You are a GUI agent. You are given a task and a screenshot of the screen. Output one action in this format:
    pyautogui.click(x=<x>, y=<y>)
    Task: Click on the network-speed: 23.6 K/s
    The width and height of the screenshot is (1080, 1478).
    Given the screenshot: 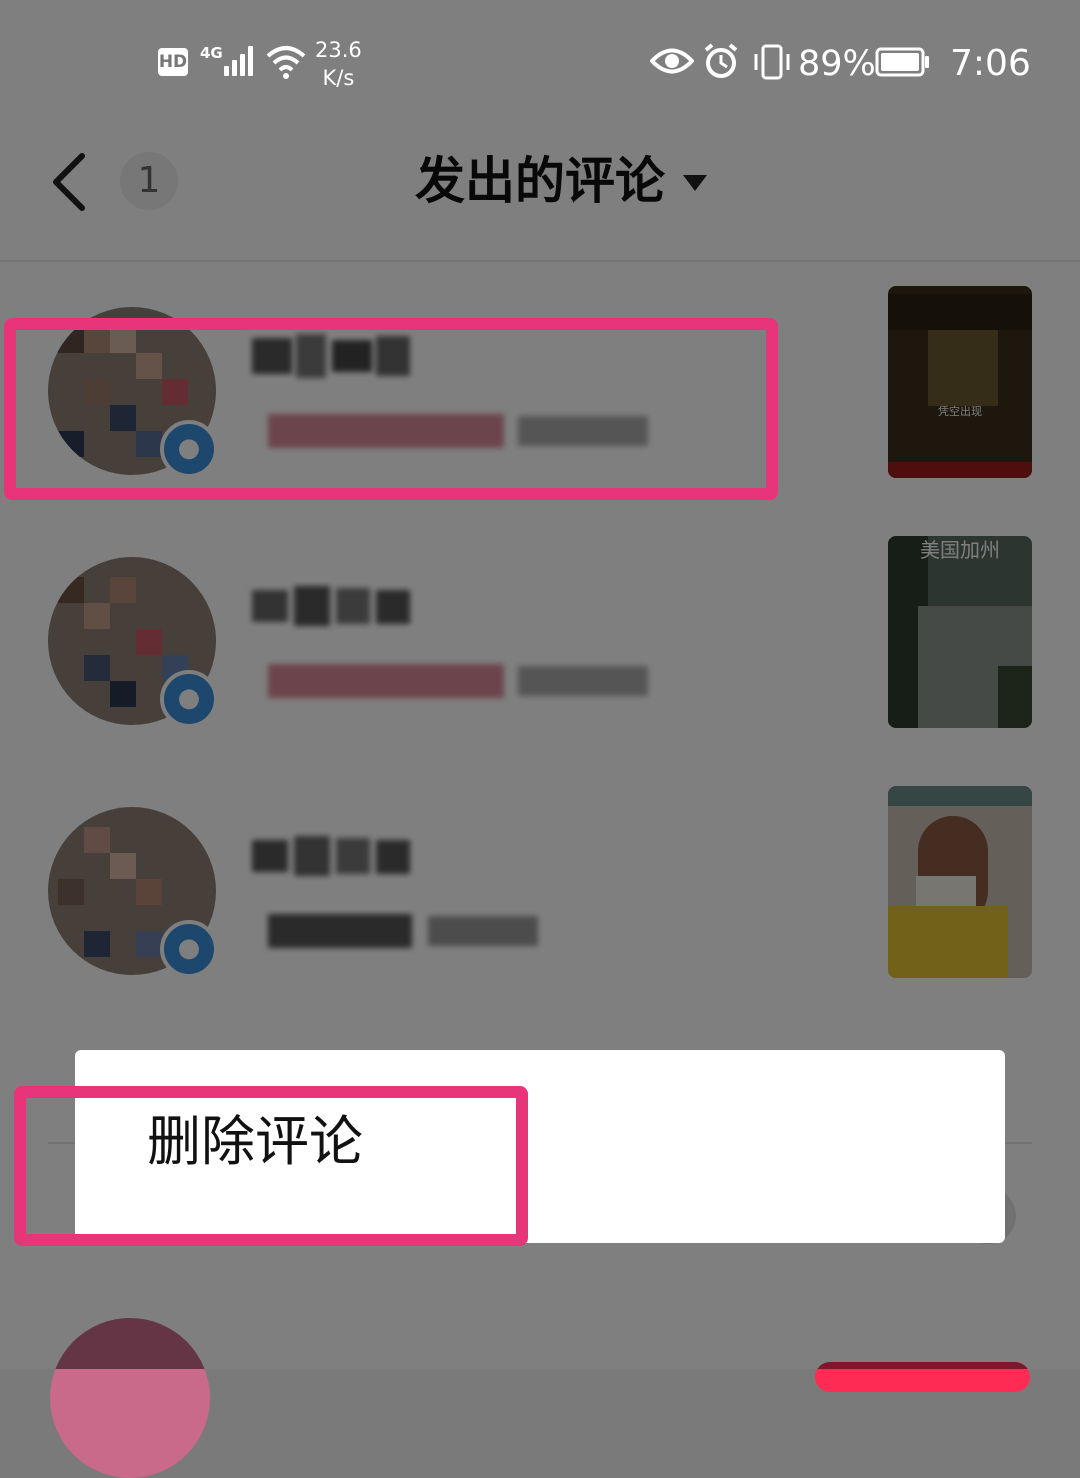 What is the action you would take?
    pyautogui.click(x=338, y=64)
    